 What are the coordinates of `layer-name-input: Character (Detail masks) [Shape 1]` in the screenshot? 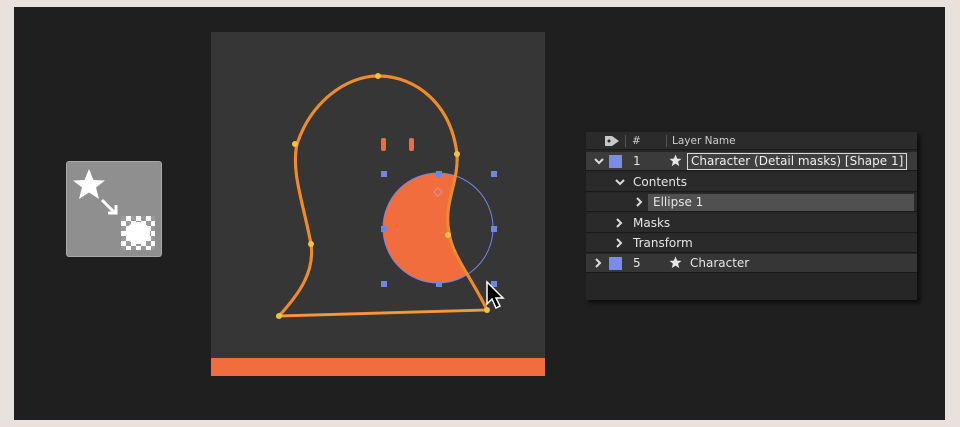 It's located at (797, 161).